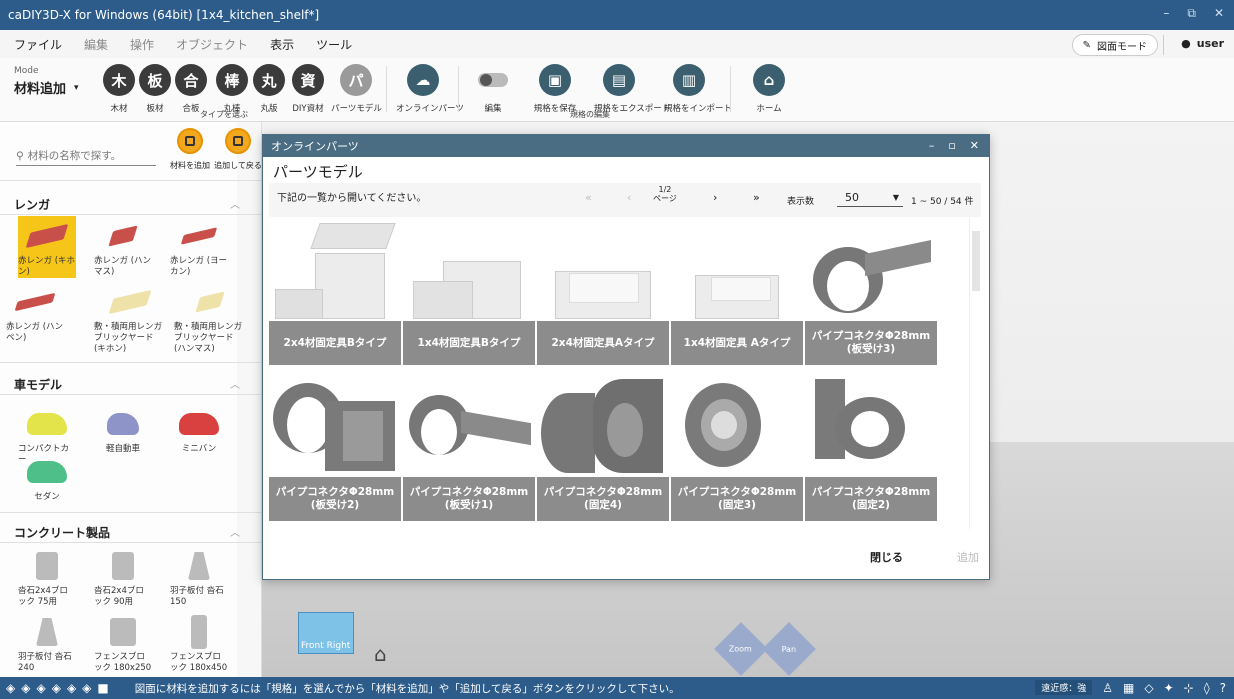 This screenshot has height=699, width=1234. Describe the element at coordinates (1086, 45) in the screenshot. I see `pencil-icon: ✎` at that location.